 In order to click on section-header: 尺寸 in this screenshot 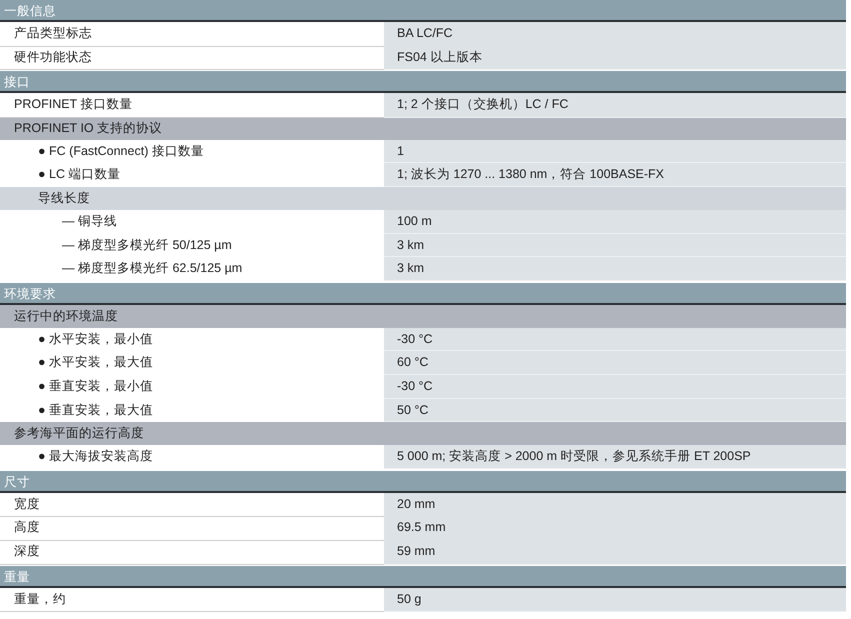, I will do `click(423, 481)`.